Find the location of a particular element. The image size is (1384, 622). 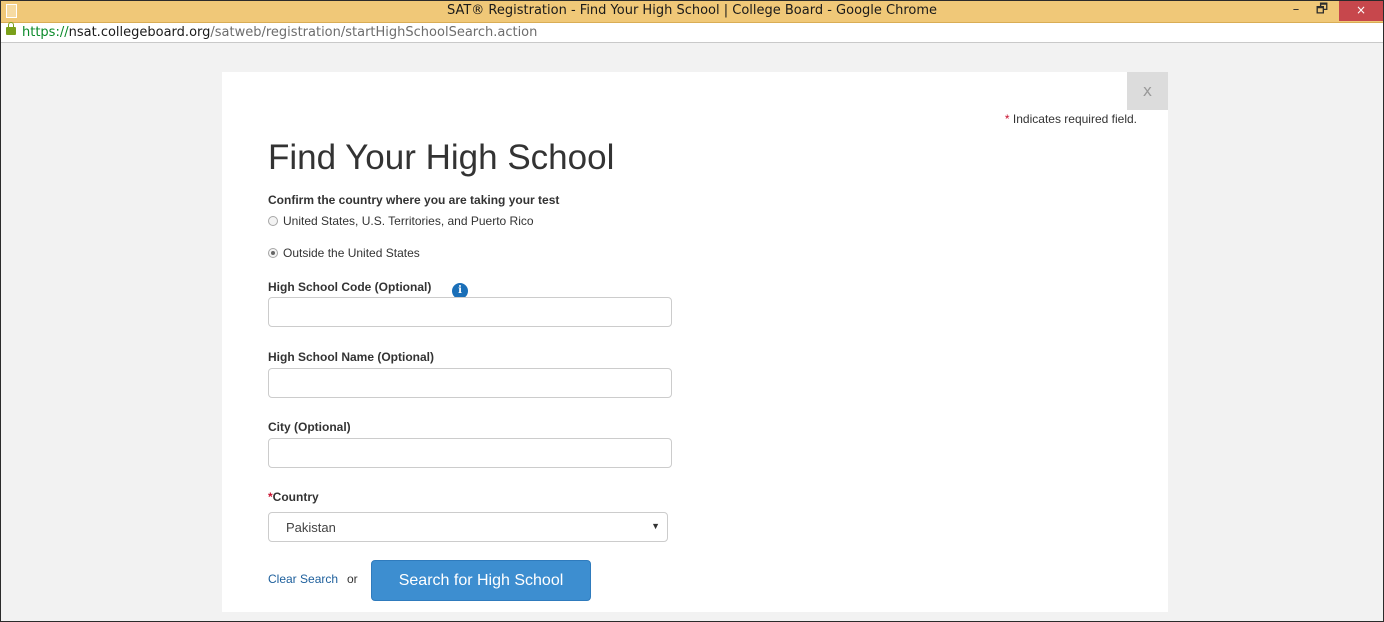

required-note-text: Indicates required field. is located at coordinates (1073, 119).